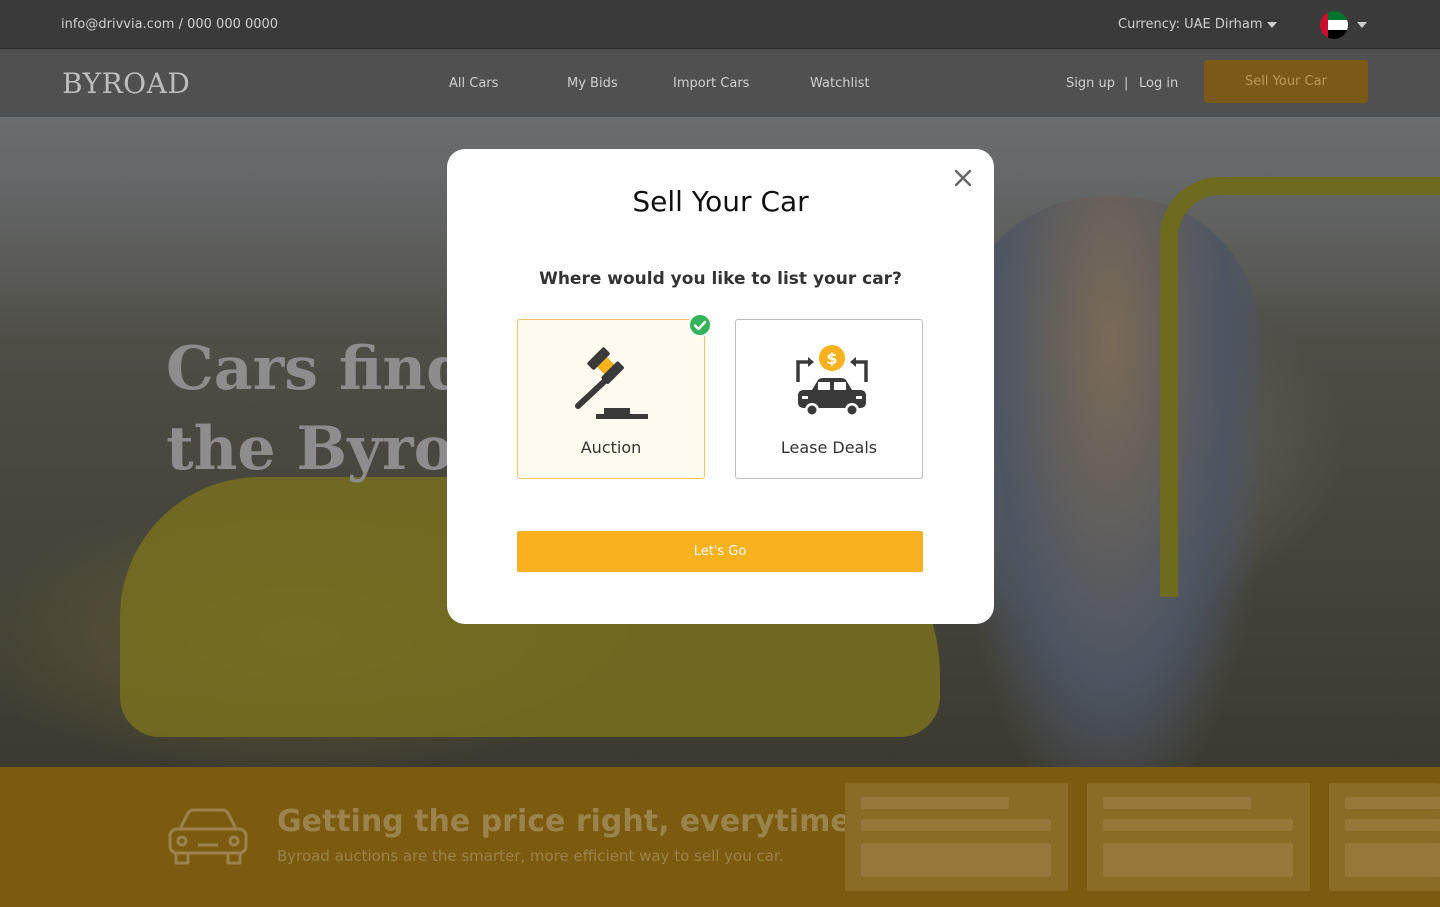 This screenshot has width=1440, height=907. What do you see at coordinates (720, 551) in the screenshot?
I see `lets-go-button: Let's Go` at bounding box center [720, 551].